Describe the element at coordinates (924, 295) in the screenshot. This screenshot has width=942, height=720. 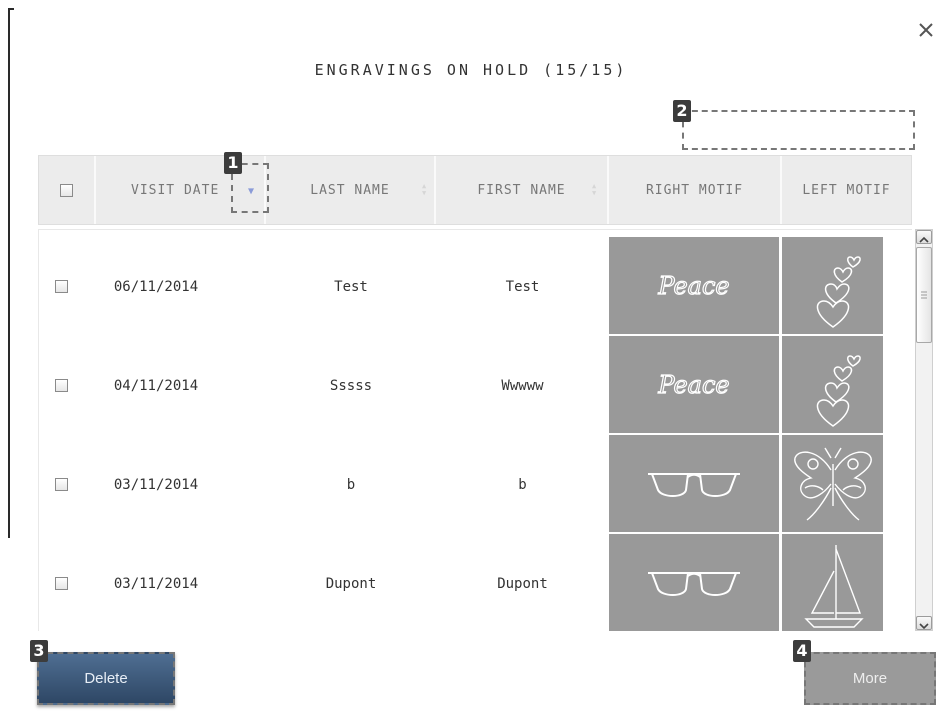
I see `scroll-thumb` at that location.